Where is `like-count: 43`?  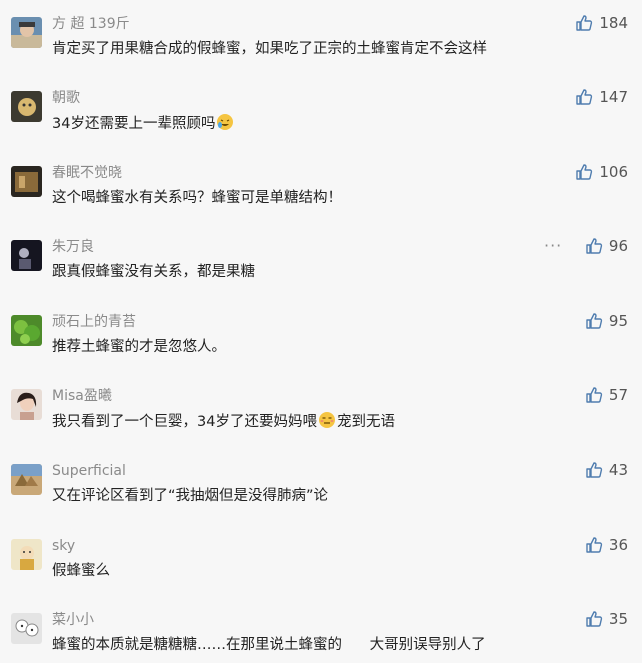 like-count: 43 is located at coordinates (618, 470).